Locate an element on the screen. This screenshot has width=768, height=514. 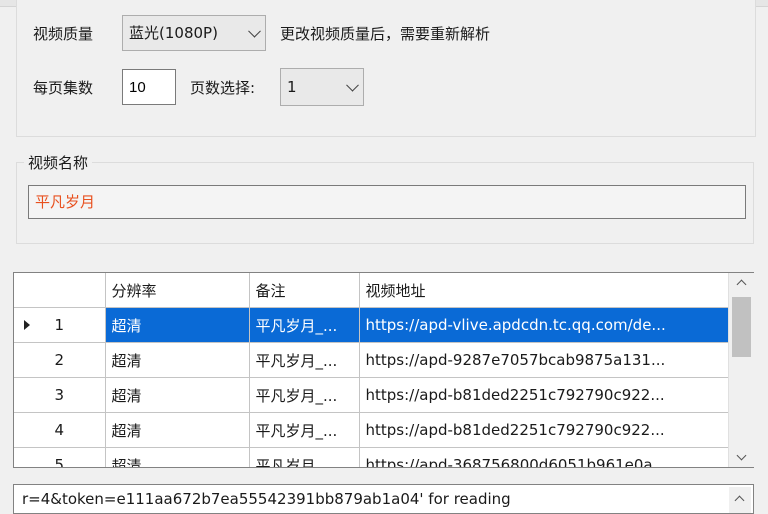
row-header: 2 is located at coordinates (60, 360).